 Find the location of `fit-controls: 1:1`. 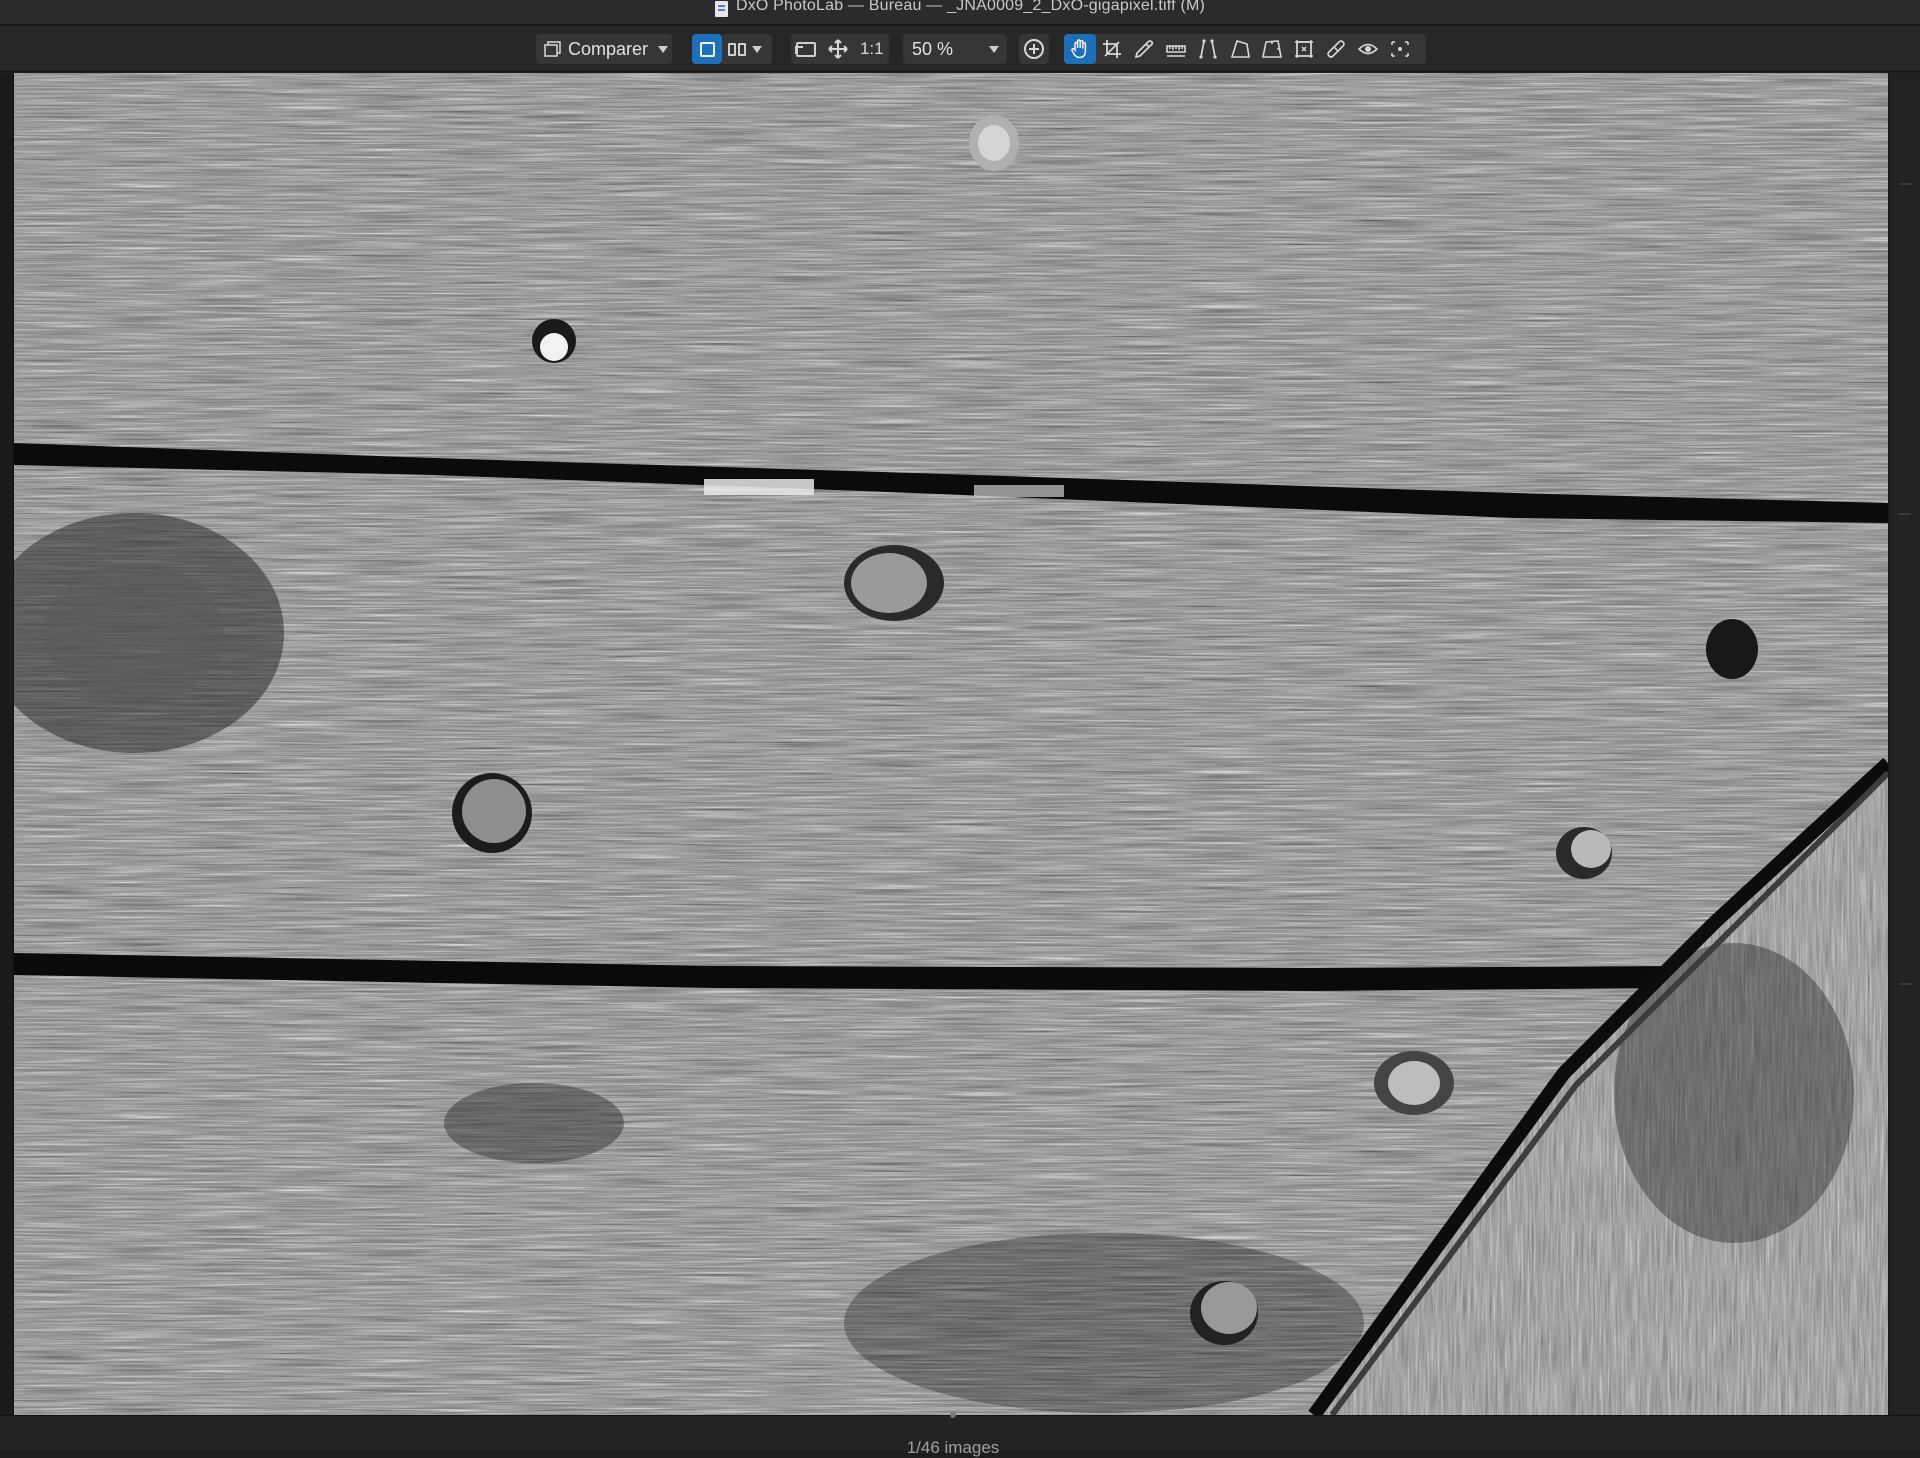

fit-controls: 1:1 is located at coordinates (840, 49).